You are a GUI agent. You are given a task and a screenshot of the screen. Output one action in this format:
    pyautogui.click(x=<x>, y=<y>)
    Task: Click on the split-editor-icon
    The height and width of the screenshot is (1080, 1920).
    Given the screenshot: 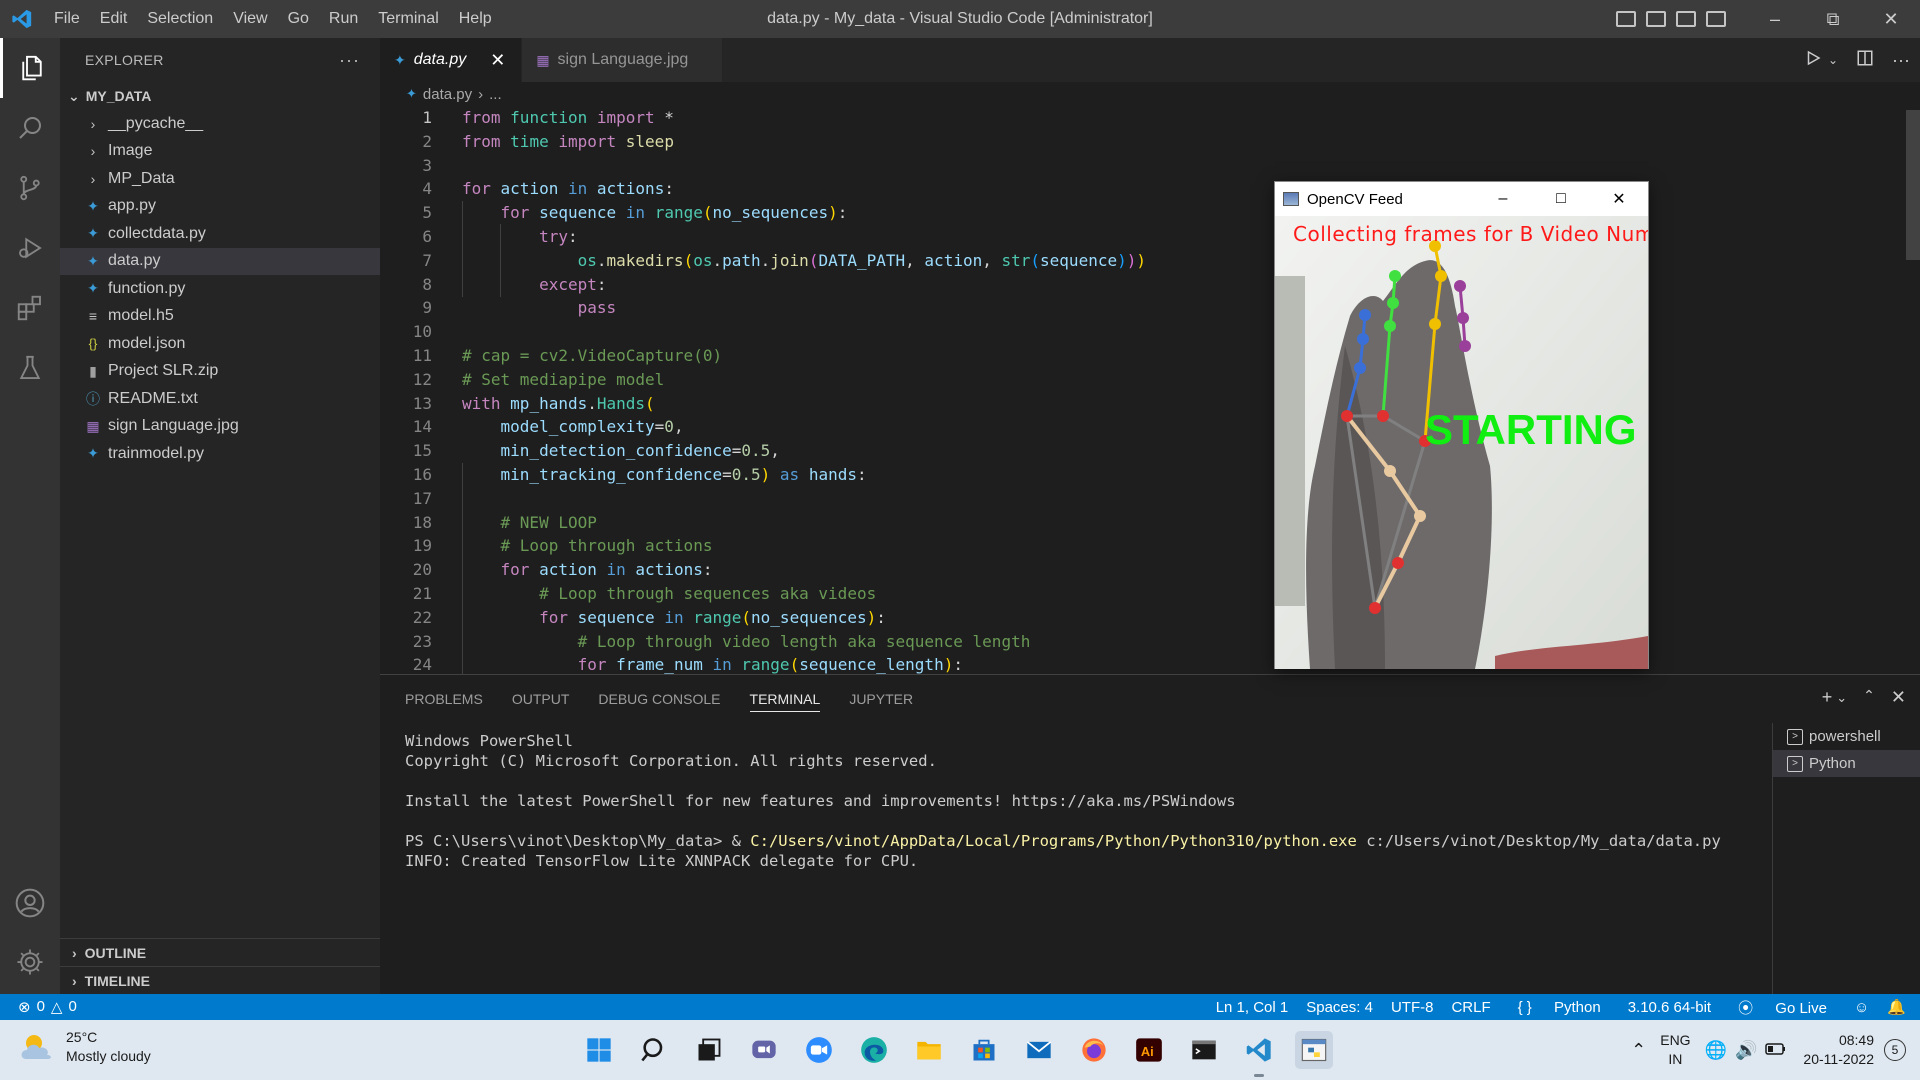 What is the action you would take?
    pyautogui.click(x=1865, y=60)
    